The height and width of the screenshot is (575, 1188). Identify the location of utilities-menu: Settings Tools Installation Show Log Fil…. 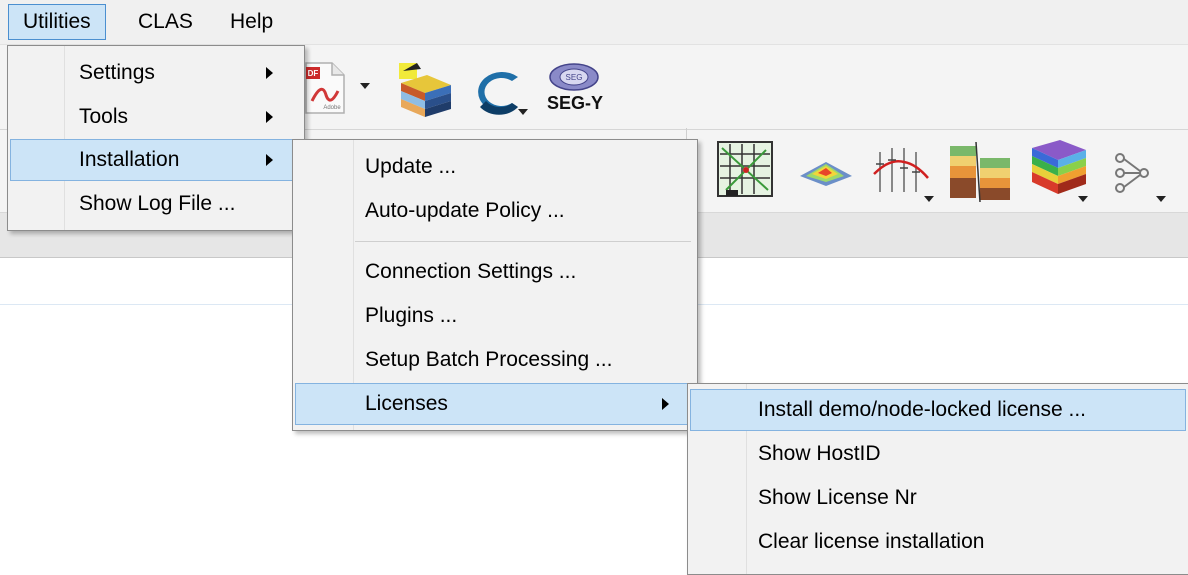
(156, 138).